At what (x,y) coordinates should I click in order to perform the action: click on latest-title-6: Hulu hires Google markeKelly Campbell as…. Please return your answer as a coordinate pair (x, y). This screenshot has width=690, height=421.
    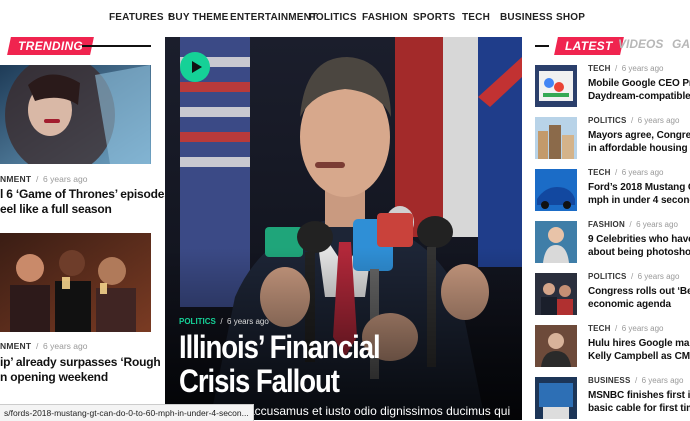
    Looking at the image, I should click on (639, 350).